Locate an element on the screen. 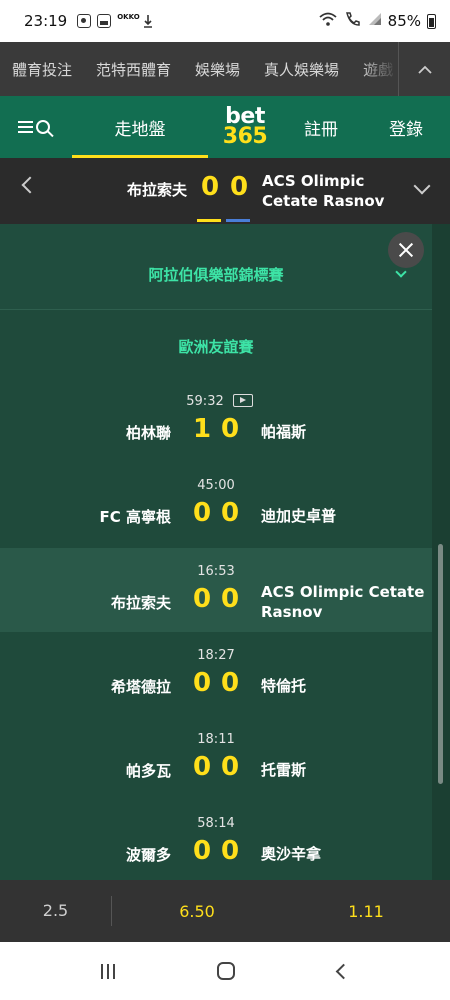 This screenshot has height=1000, width=450. gallery-icon is located at coordinates (104, 21).